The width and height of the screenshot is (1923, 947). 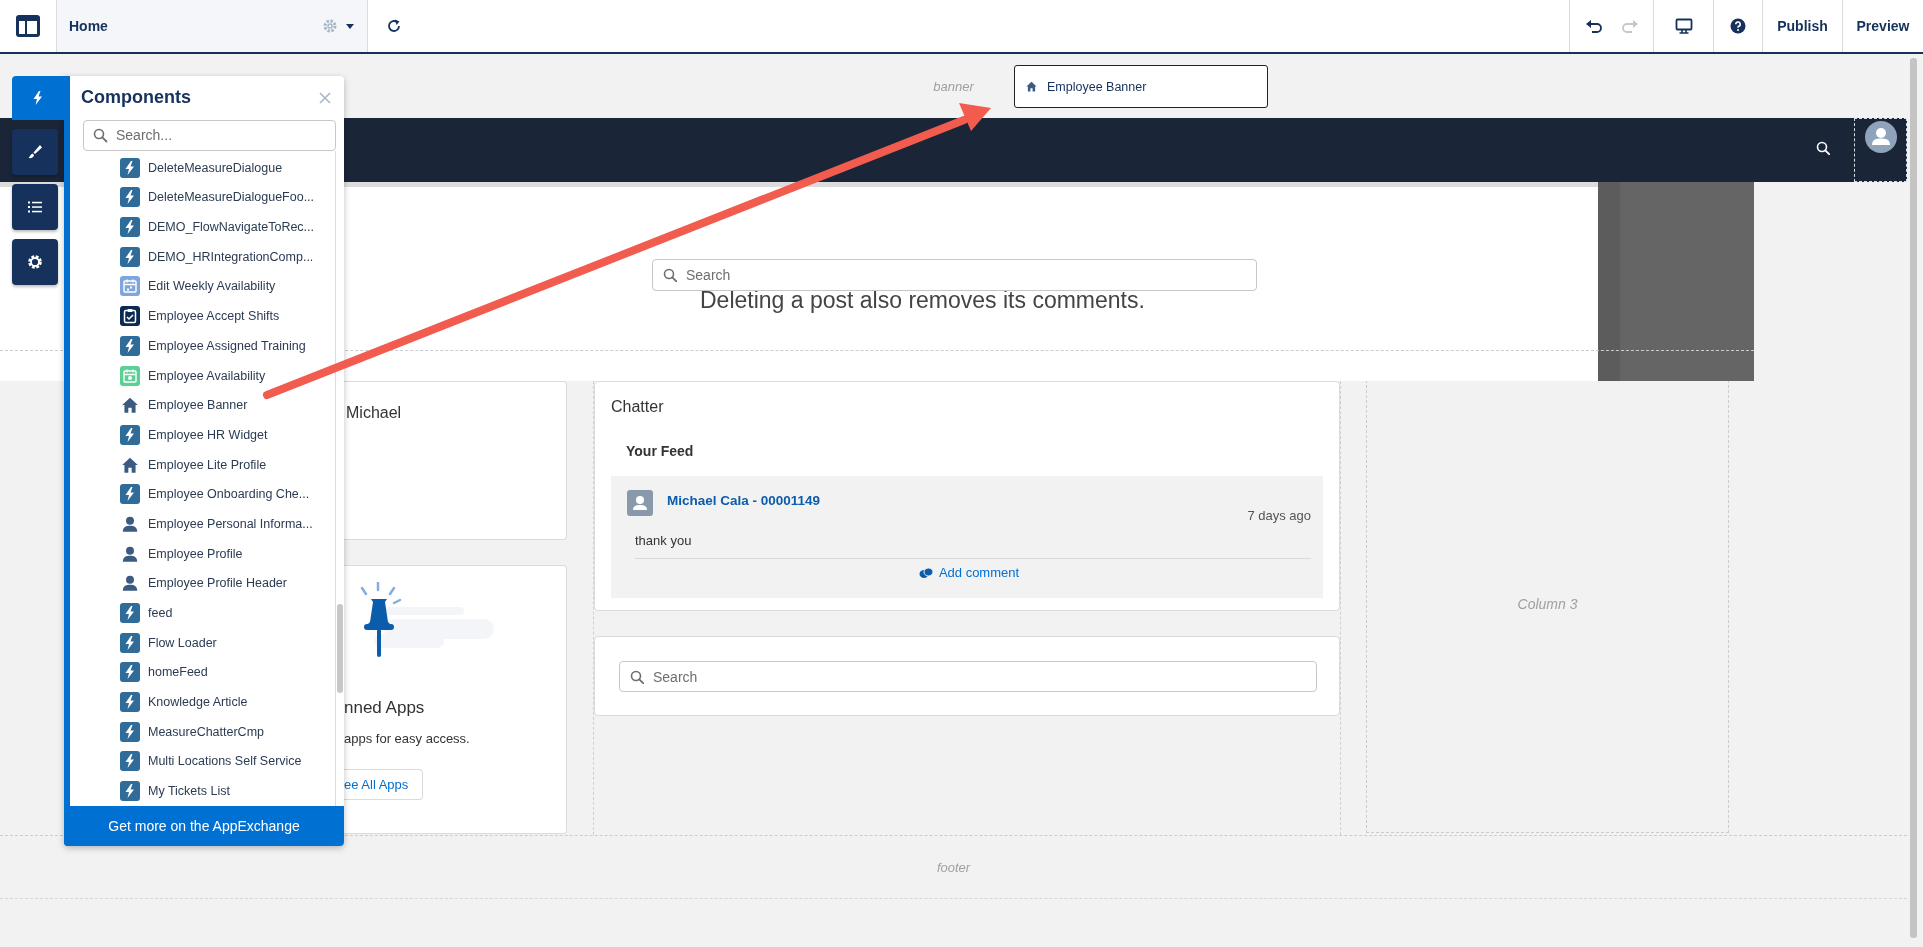 I want to click on region-label: Column 3, so click(x=1547, y=604).